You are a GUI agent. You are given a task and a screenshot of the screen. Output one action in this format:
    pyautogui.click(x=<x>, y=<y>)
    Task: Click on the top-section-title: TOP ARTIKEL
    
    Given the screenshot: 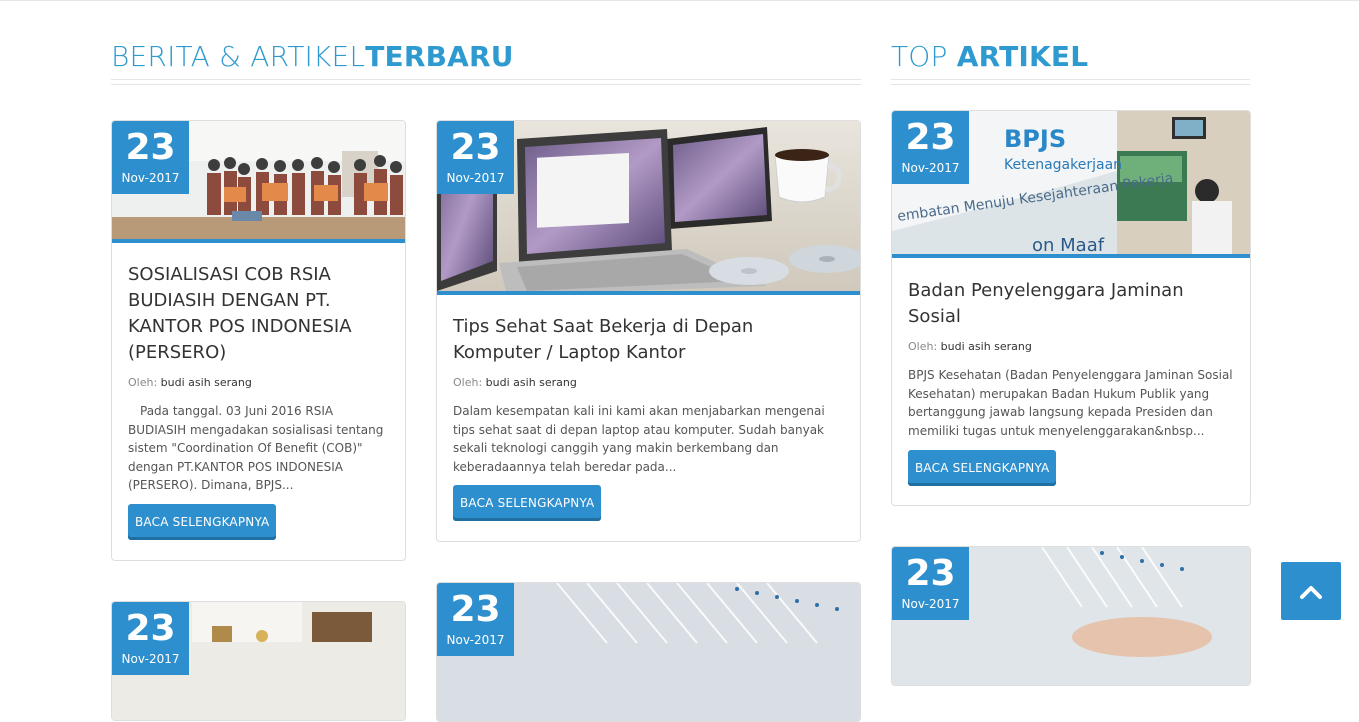 What is the action you would take?
    pyautogui.click(x=990, y=56)
    